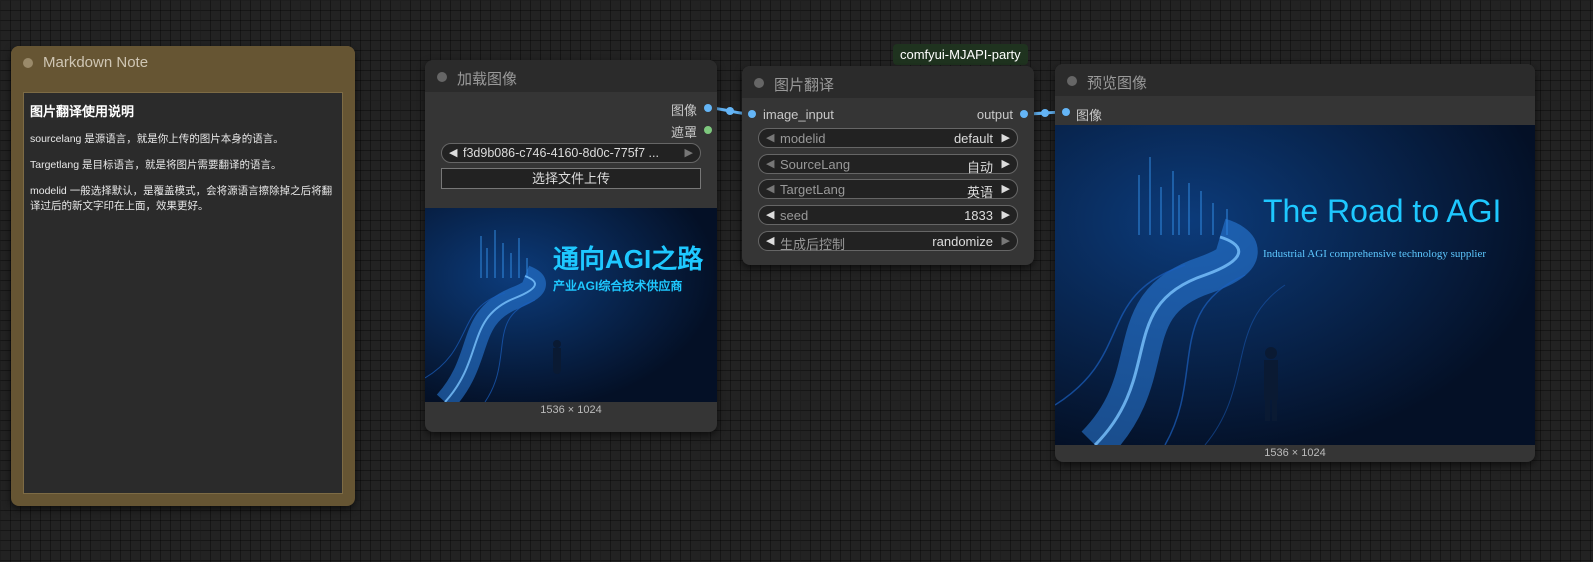  What do you see at coordinates (183, 62) in the screenshot?
I see `node-title-bar: Markdown Note` at bounding box center [183, 62].